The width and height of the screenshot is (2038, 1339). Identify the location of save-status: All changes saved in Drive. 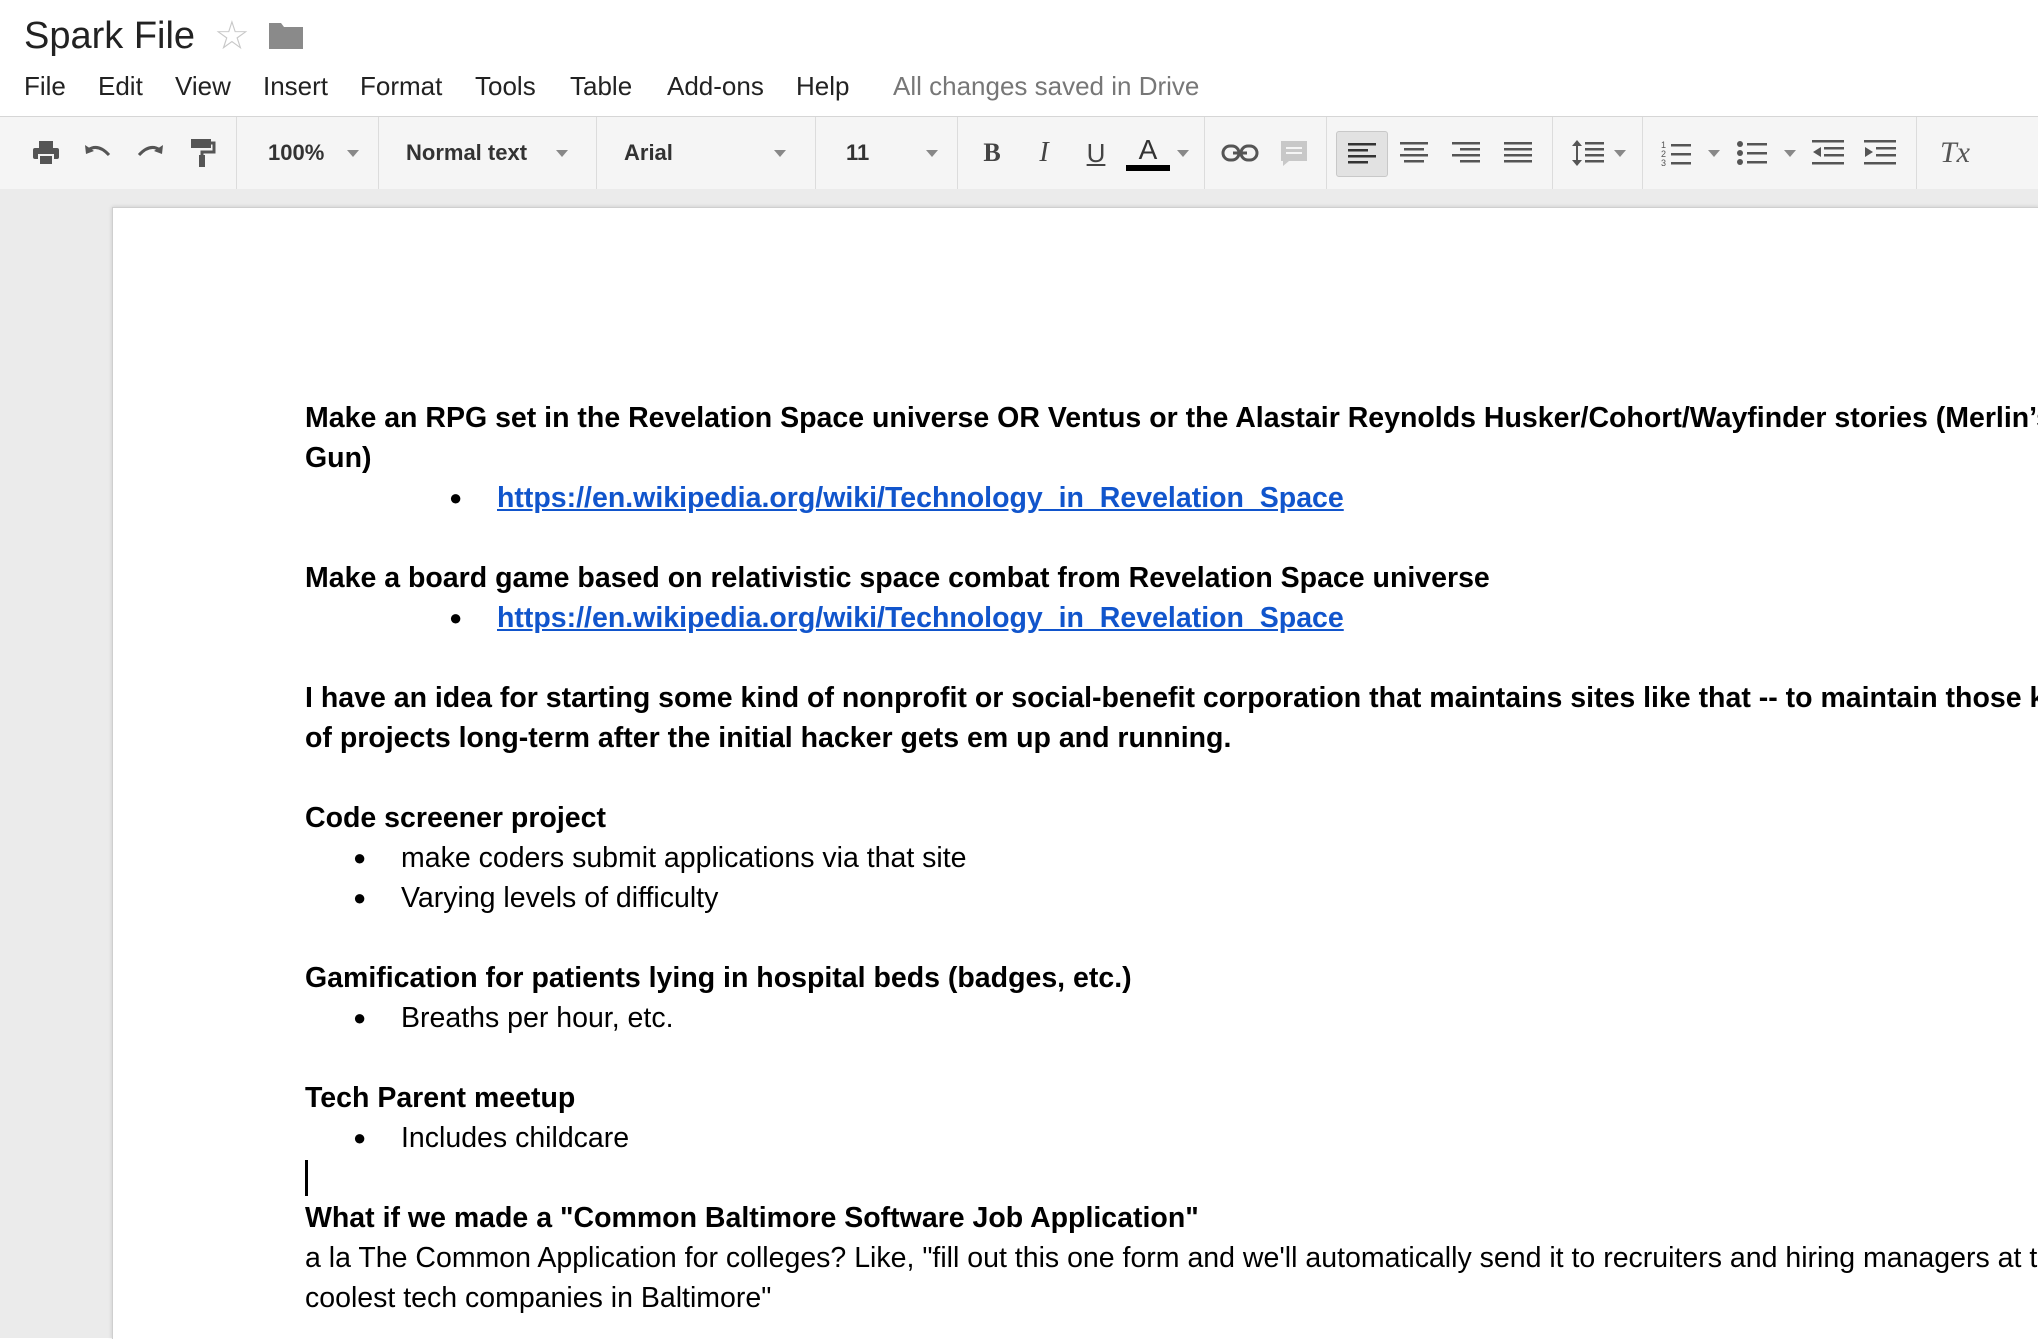
(1046, 86).